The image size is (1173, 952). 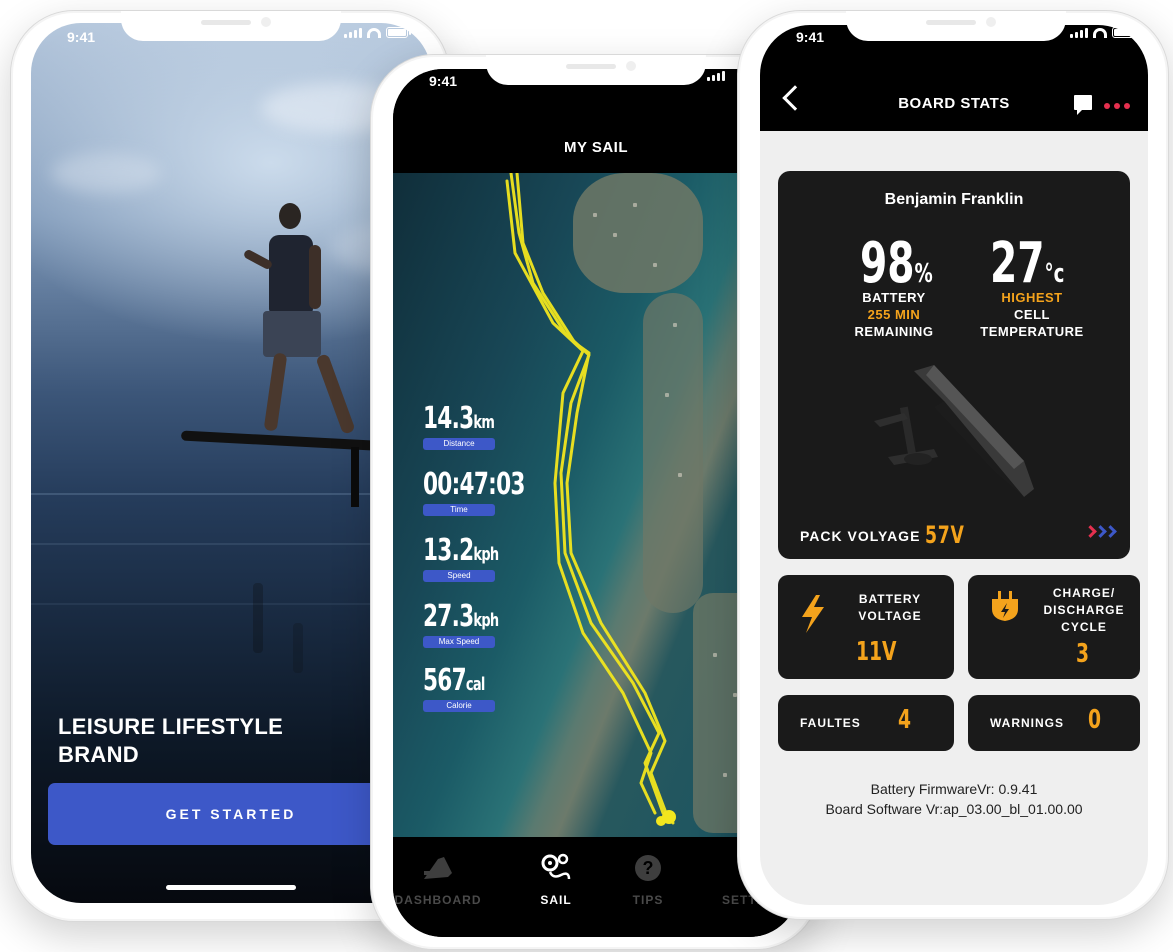 What do you see at coordinates (648, 868) in the screenshot?
I see `question-icon: ?` at bounding box center [648, 868].